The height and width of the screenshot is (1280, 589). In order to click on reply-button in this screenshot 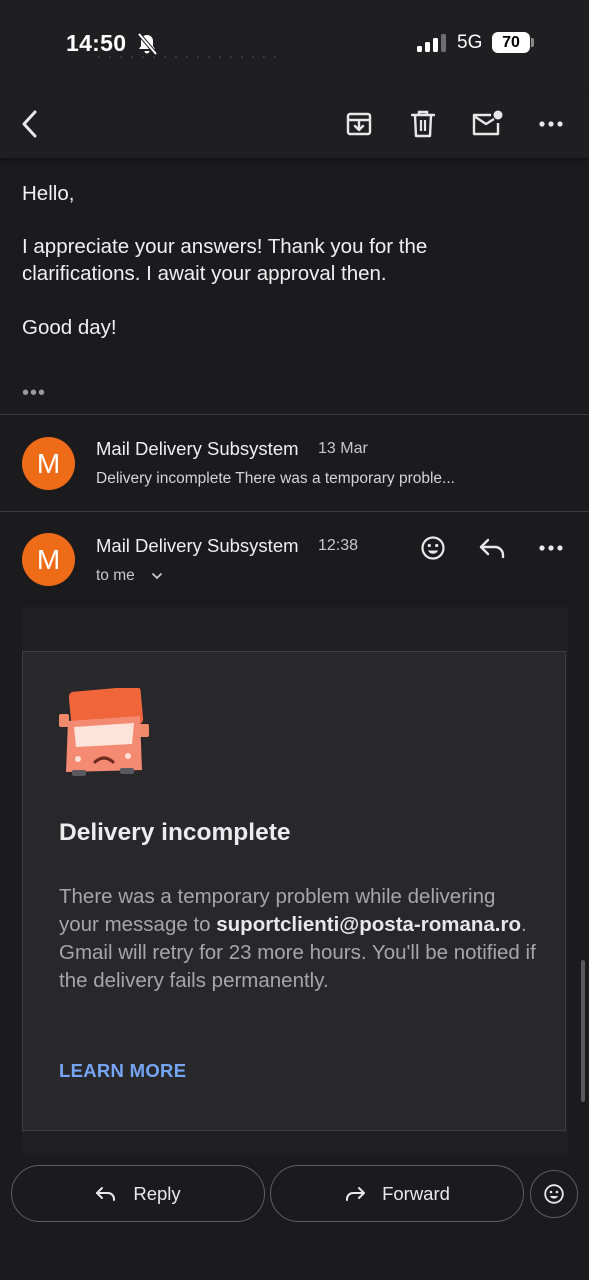, I will do `click(492, 548)`.